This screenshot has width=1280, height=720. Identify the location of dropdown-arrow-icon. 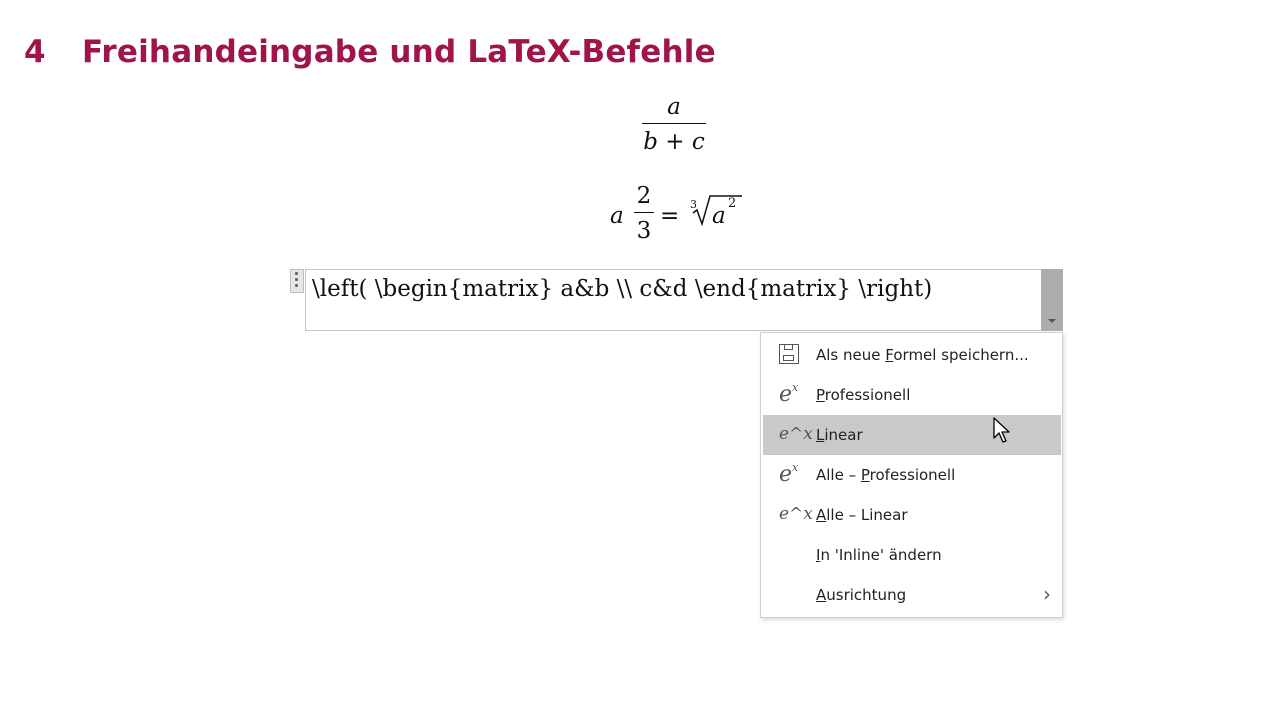
(1052, 321).